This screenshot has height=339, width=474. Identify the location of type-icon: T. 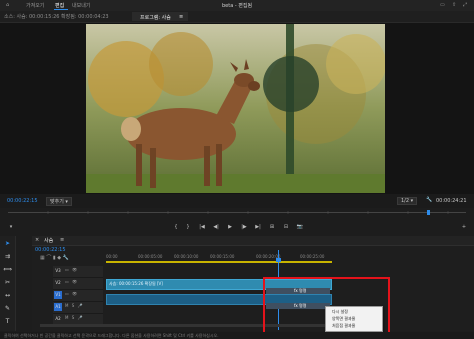
(7, 321).